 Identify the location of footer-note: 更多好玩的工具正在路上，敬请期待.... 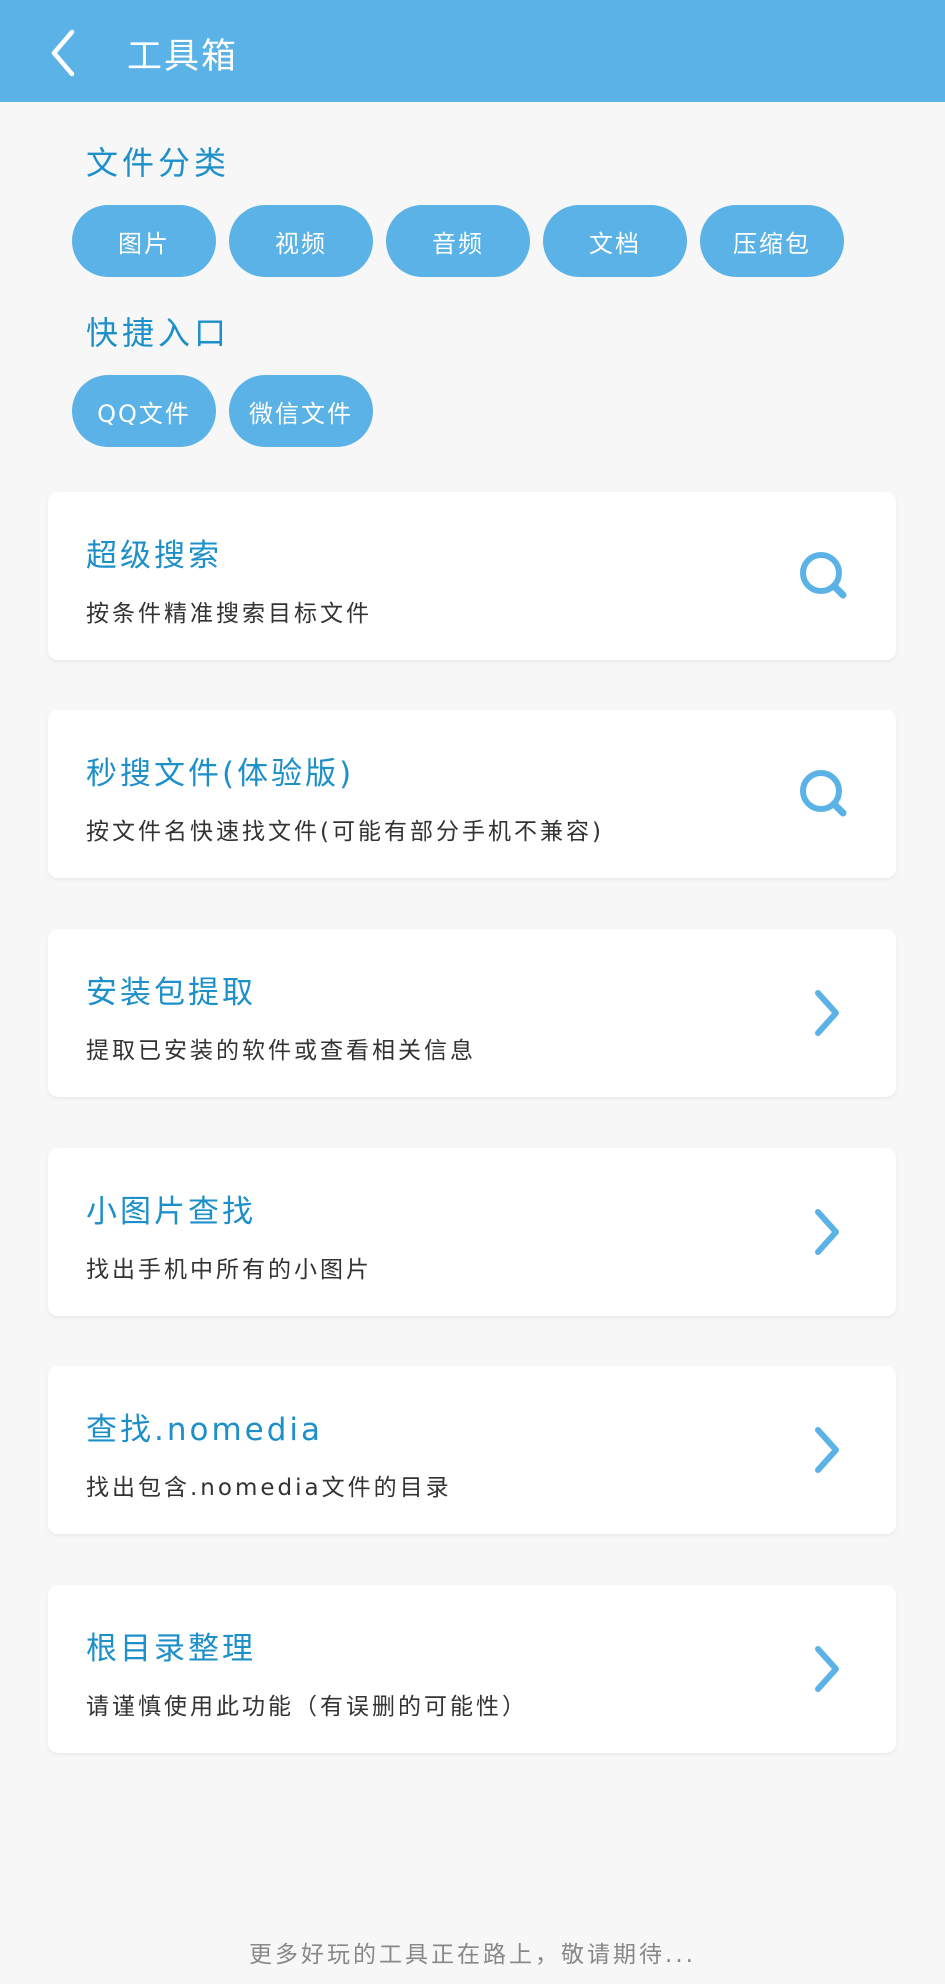
(472, 1955).